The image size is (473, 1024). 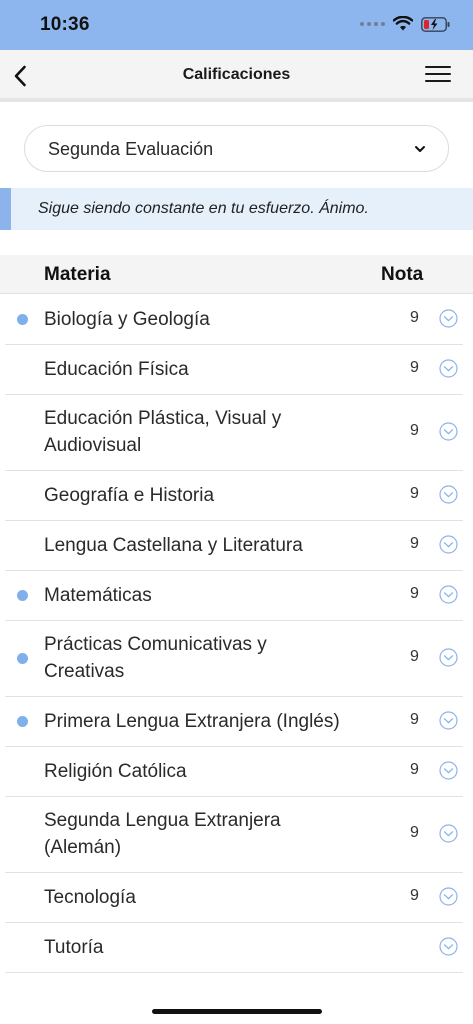 I want to click on subject-name: Geografía e Historia, so click(x=129, y=495).